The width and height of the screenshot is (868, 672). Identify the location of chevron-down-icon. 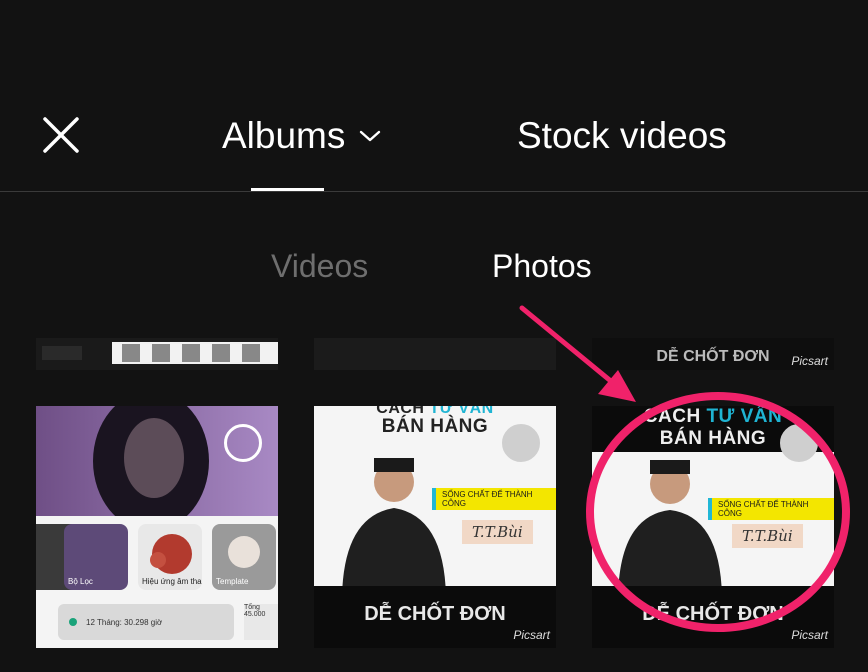
(370, 136).